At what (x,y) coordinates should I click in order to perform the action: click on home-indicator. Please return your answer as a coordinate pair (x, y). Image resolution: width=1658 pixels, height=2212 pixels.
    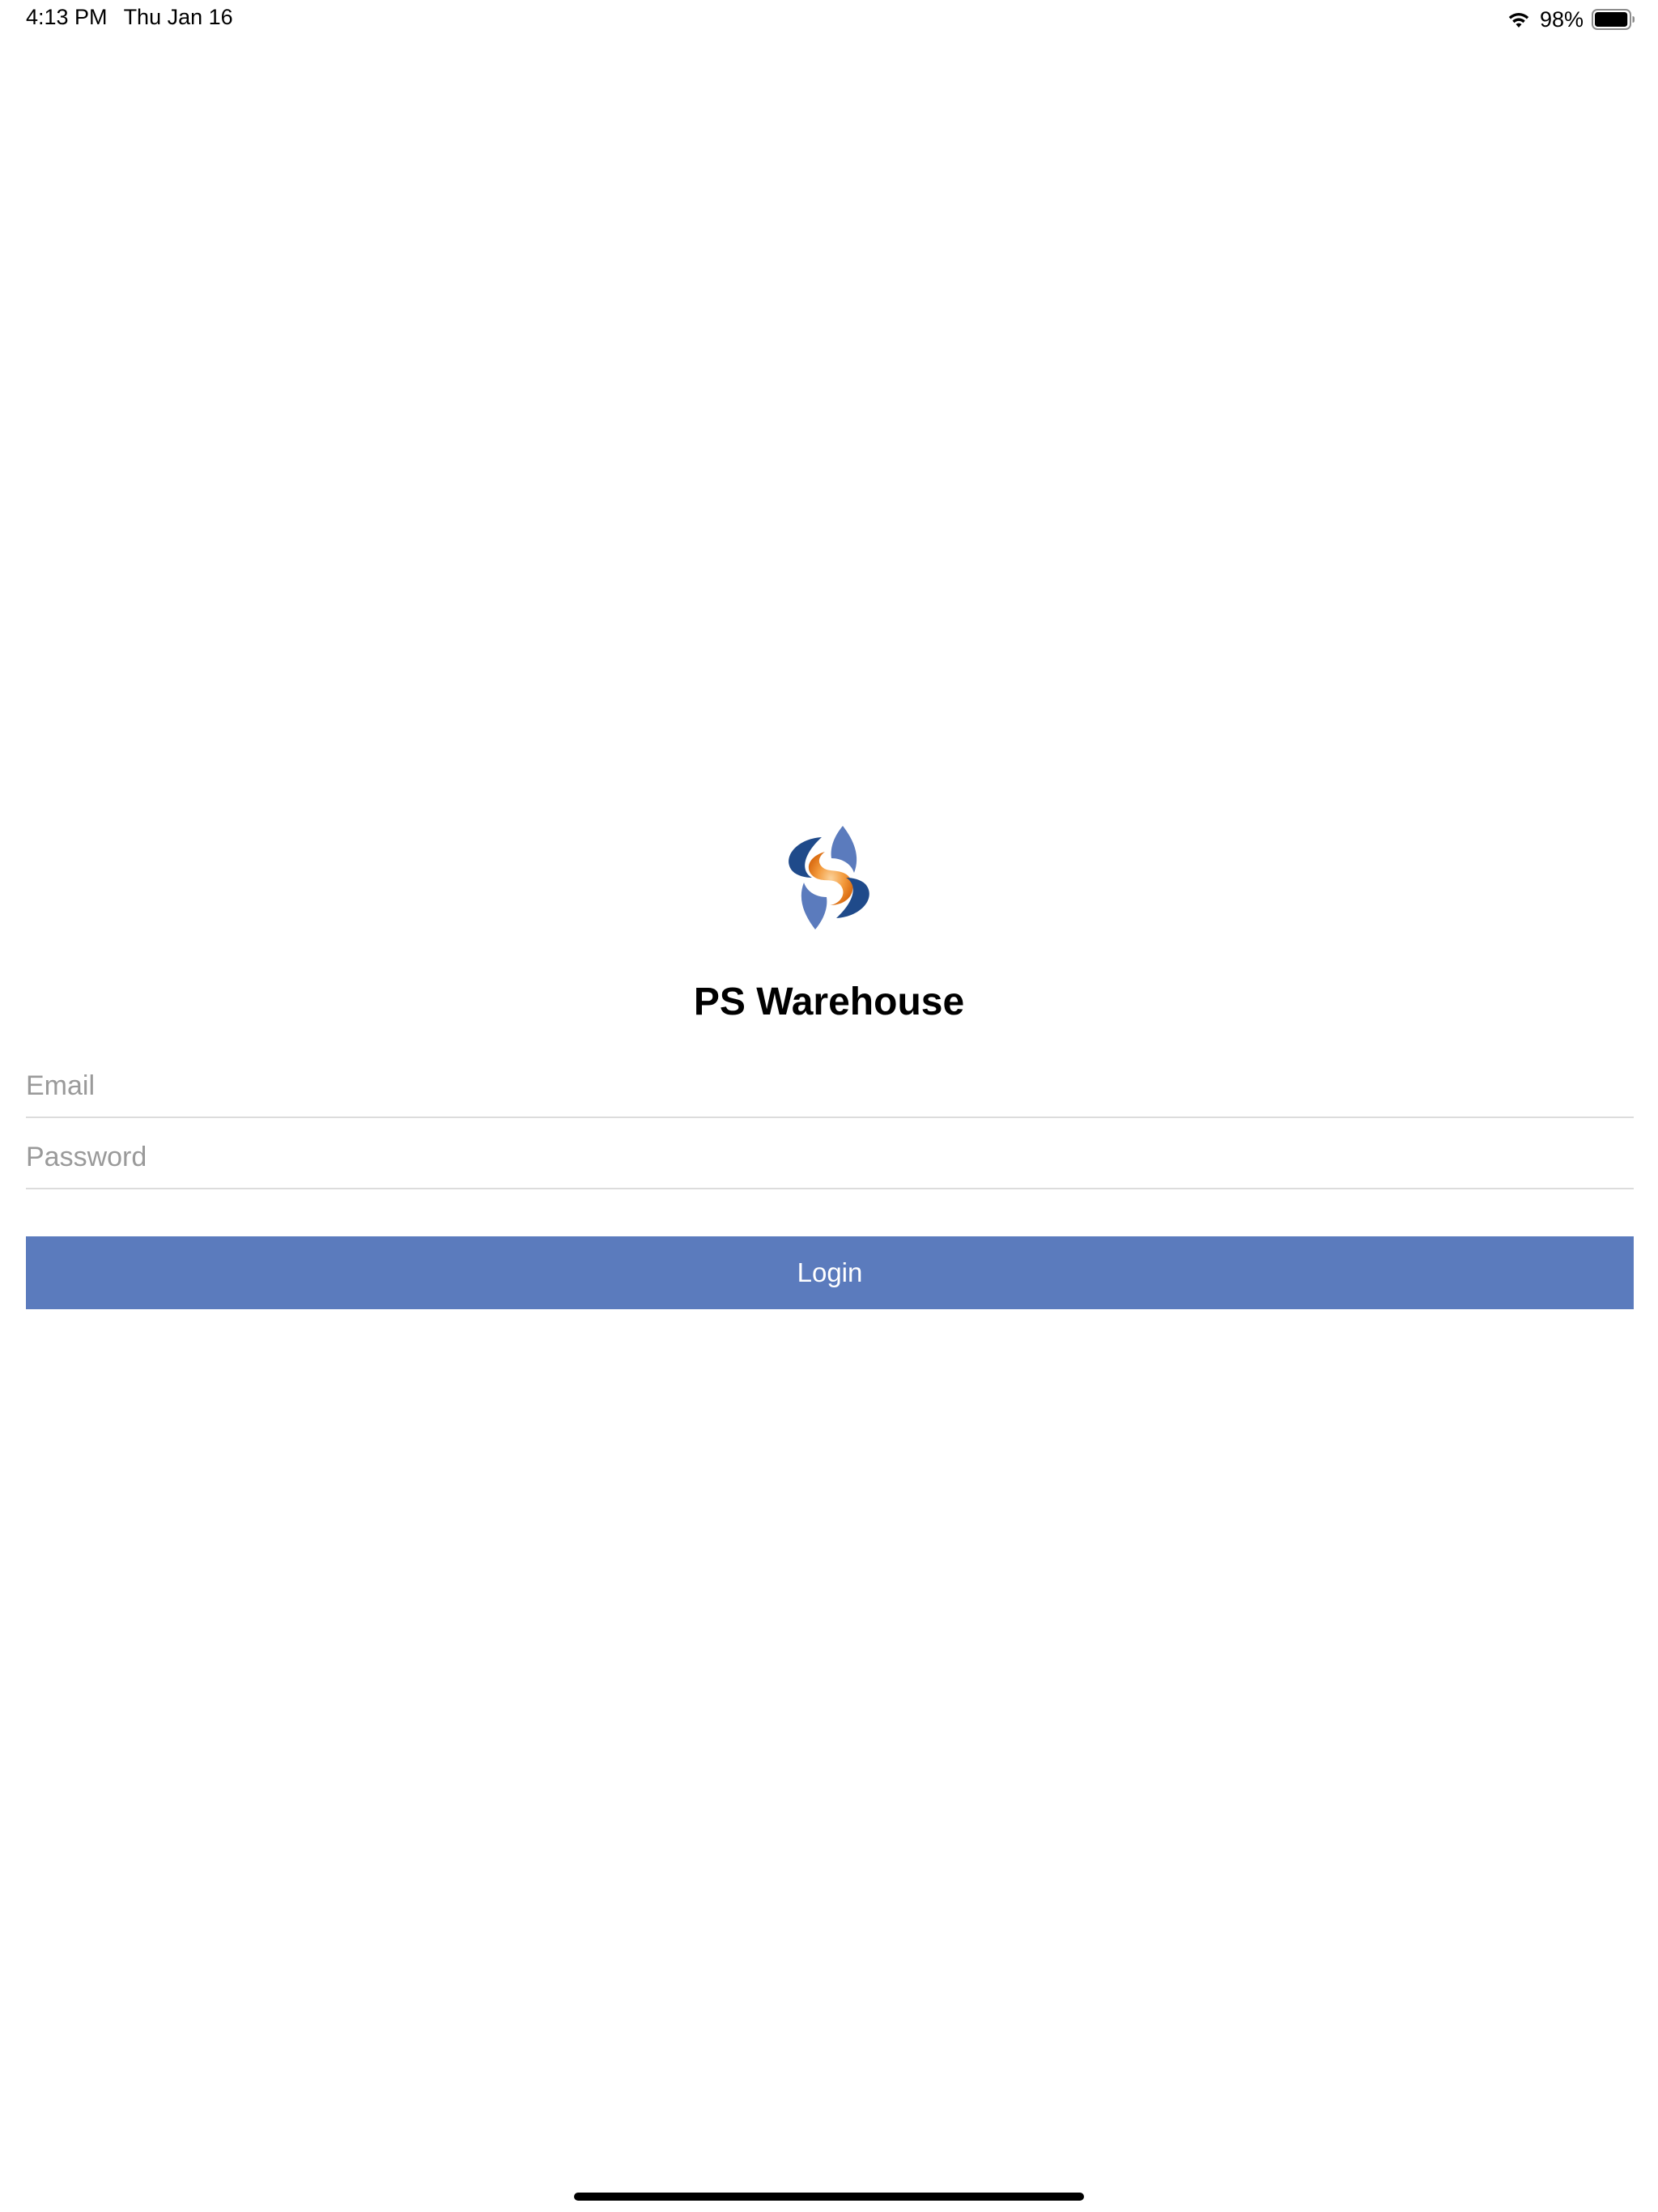
    Looking at the image, I should click on (829, 2197).